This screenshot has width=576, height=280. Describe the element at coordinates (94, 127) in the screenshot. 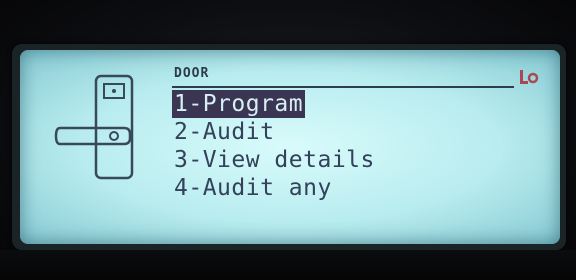

I see `door-lock-icon` at that location.